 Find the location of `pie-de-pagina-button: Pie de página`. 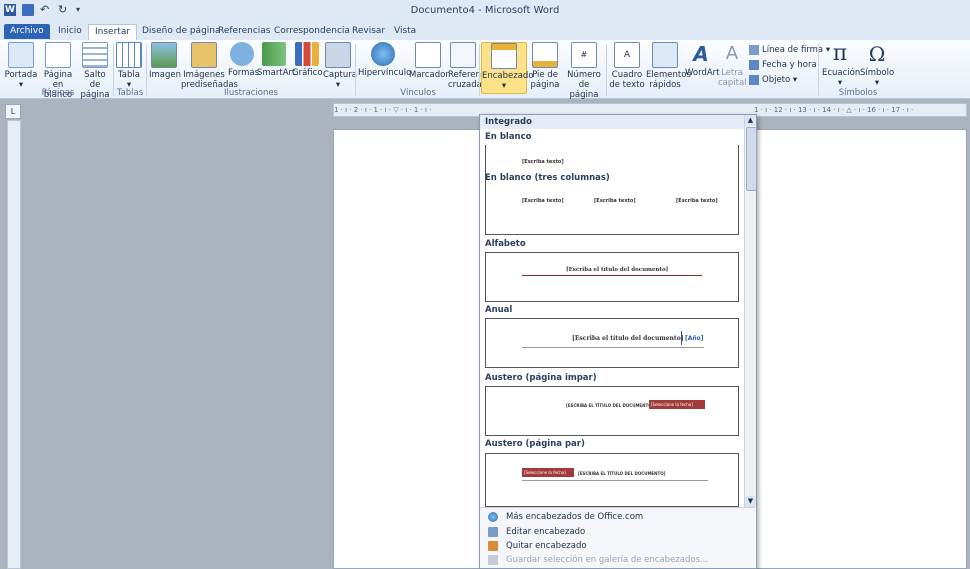

pie-de-pagina-button: Pie de página is located at coordinates (545, 66).